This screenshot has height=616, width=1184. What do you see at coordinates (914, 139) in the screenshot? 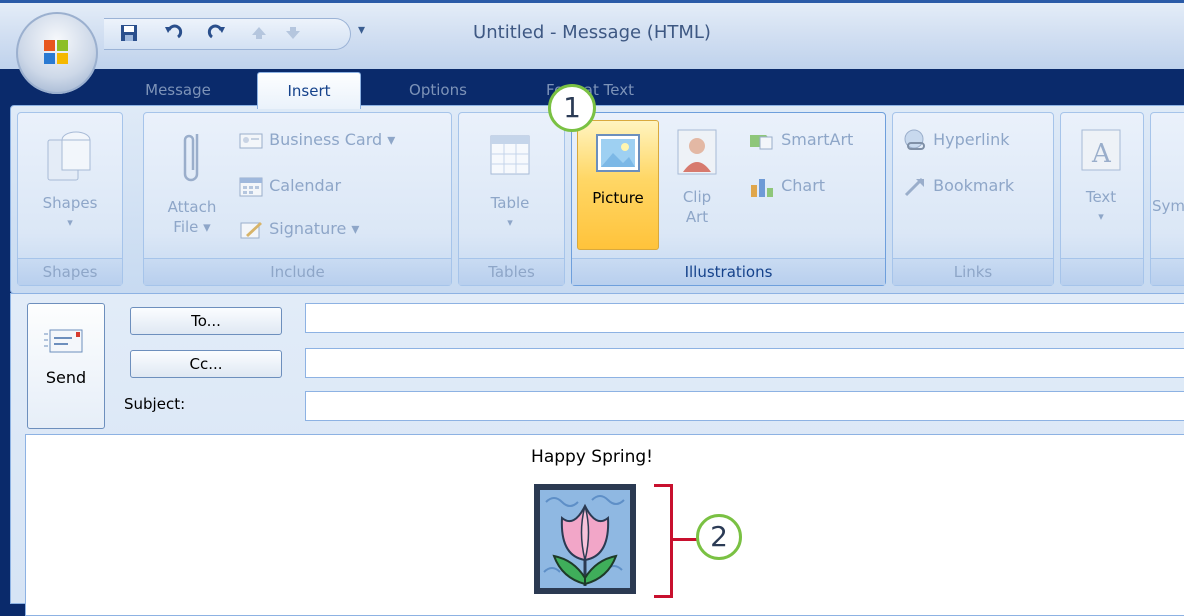
I see `hyperlink-icon` at bounding box center [914, 139].